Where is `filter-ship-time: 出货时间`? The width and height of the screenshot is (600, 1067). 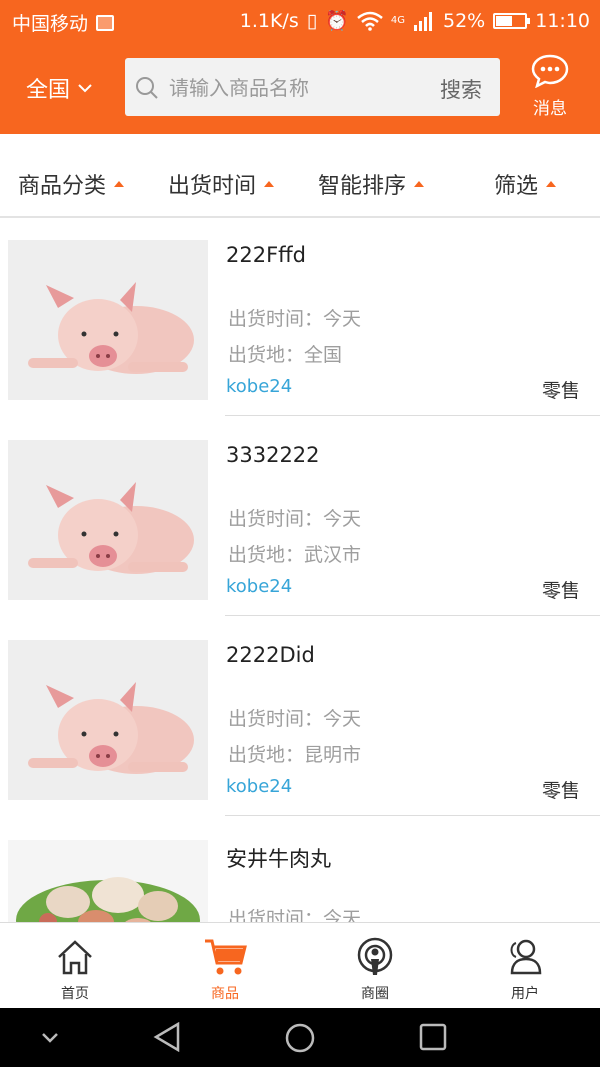 filter-ship-time: 出货时间 is located at coordinates (221, 184).